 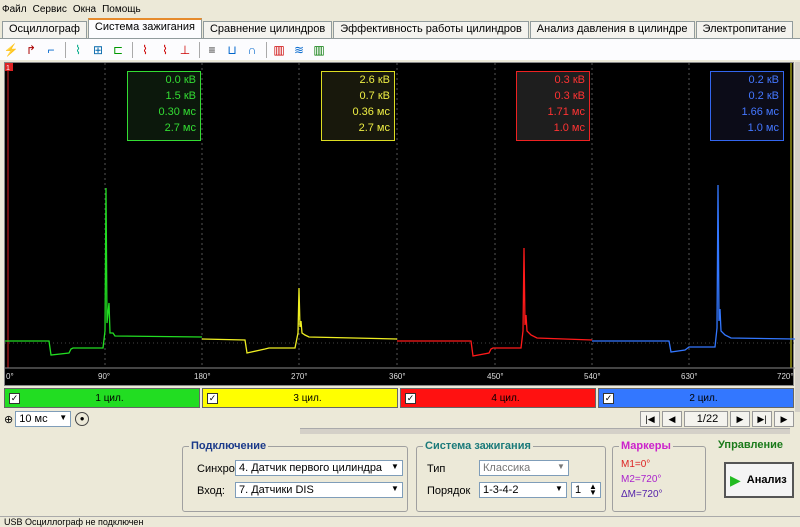 What do you see at coordinates (400, 49) in the screenshot?
I see `toolbar: ⚡ ↱ ⌐ ⌇ ⊞ ⊏ ⌇ ⌇ ⊥ ≡ ⊔ ∩ ▥ ≋ ▥` at bounding box center [400, 49].